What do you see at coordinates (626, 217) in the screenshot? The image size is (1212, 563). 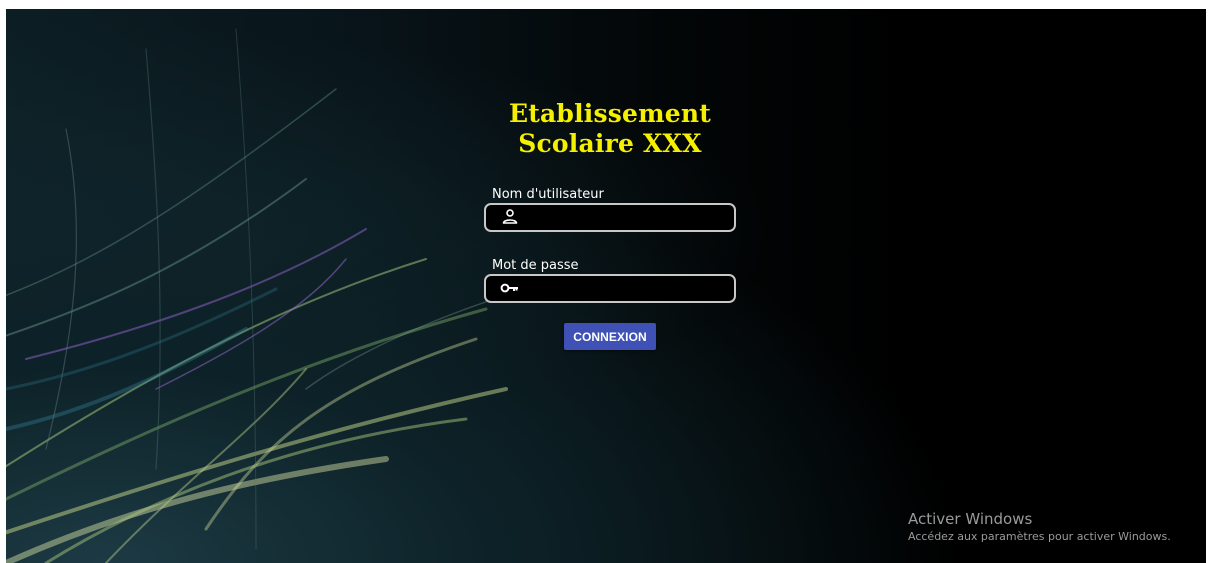 I see `username-input` at bounding box center [626, 217].